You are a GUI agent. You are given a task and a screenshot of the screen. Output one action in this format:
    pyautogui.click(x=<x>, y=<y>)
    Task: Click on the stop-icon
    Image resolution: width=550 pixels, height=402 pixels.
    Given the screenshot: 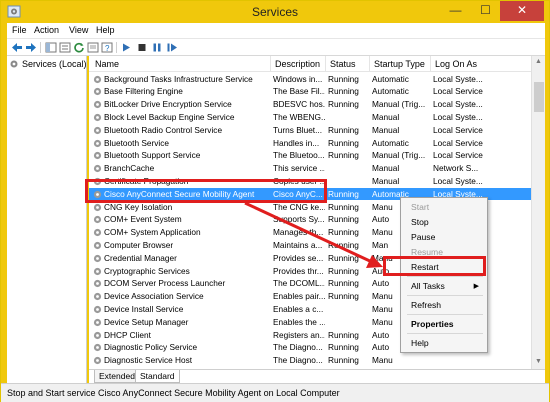 What is the action you would take?
    pyautogui.click(x=142, y=47)
    